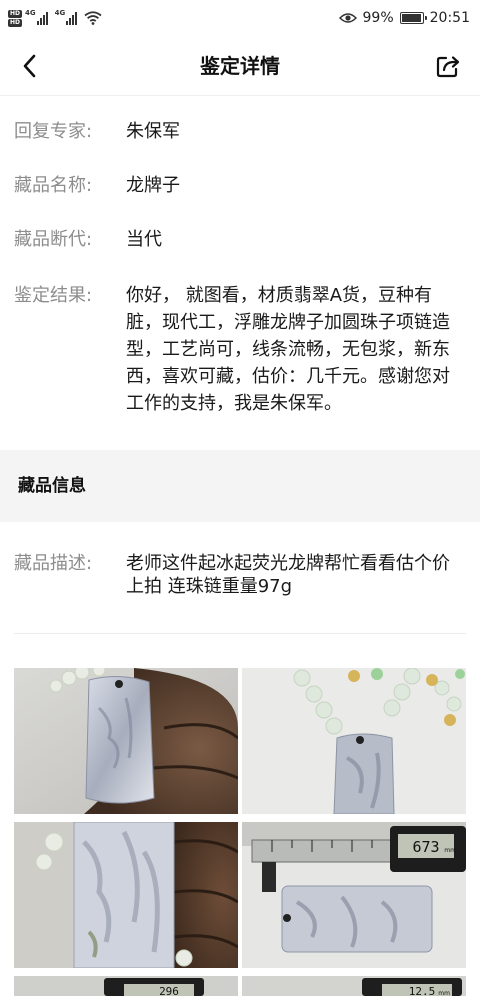 The height and width of the screenshot is (996, 480). Describe the element at coordinates (53, 239) in the screenshot. I see `era-label: 藏品断代:` at that location.